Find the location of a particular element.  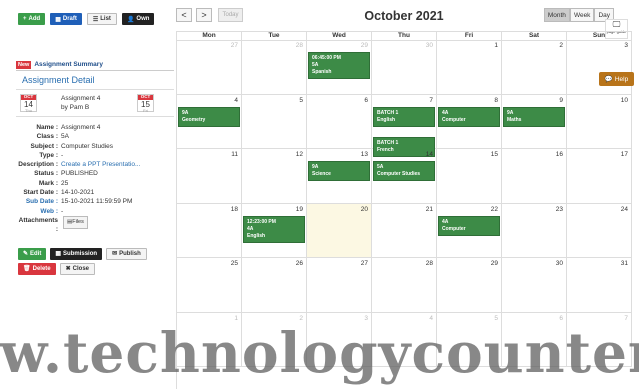

day-cell: 16 is located at coordinates (534, 176).